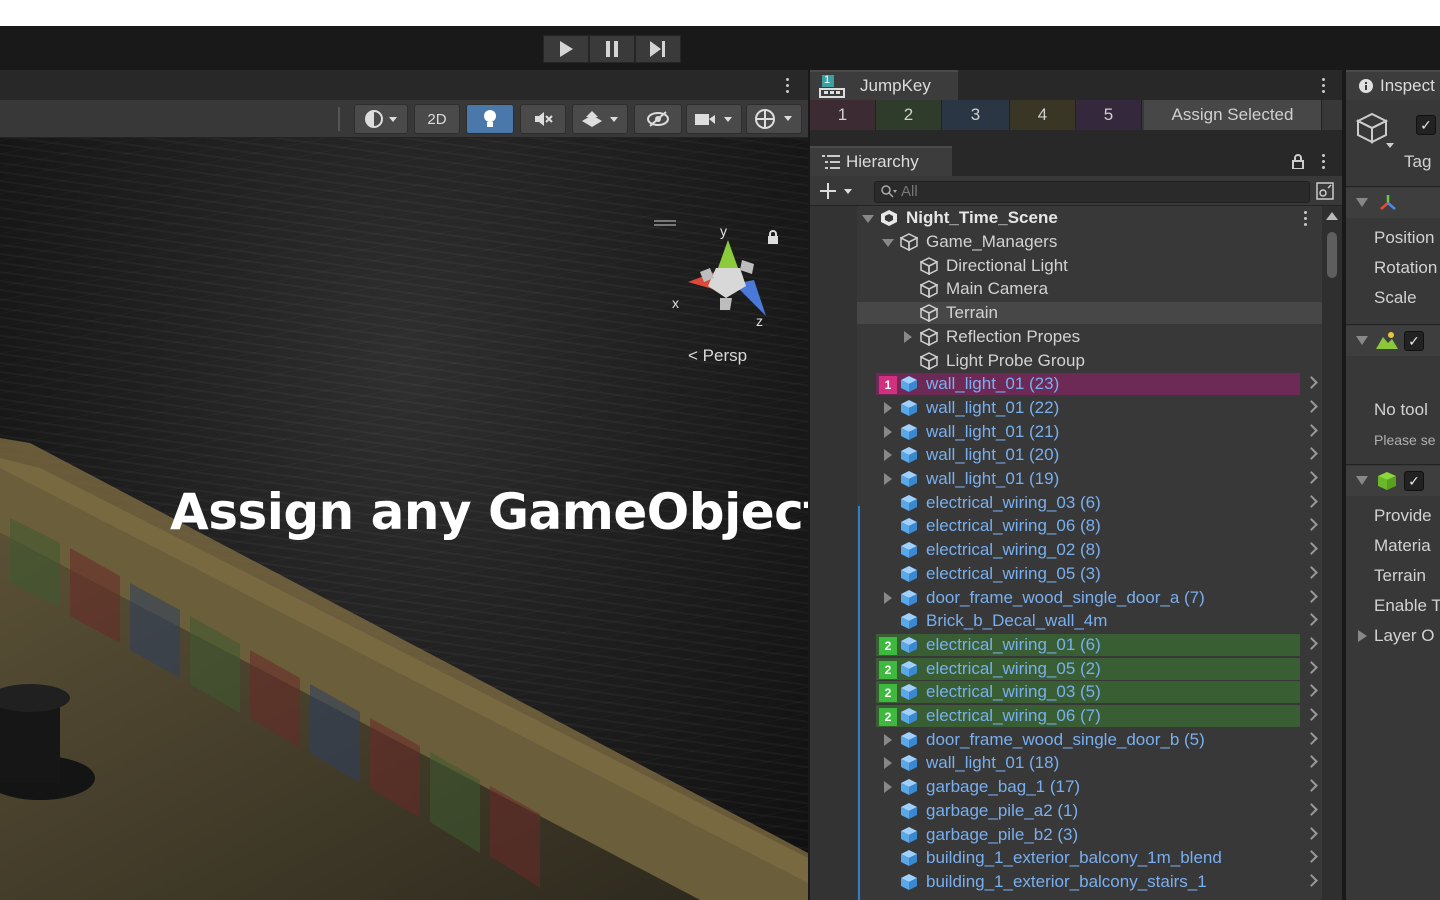 Image resolution: width=1440 pixels, height=900 pixels. Describe the element at coordinates (1066, 740) in the screenshot. I see `hierarchy-row: door_frame_wood_single_door_b (5)` at that location.